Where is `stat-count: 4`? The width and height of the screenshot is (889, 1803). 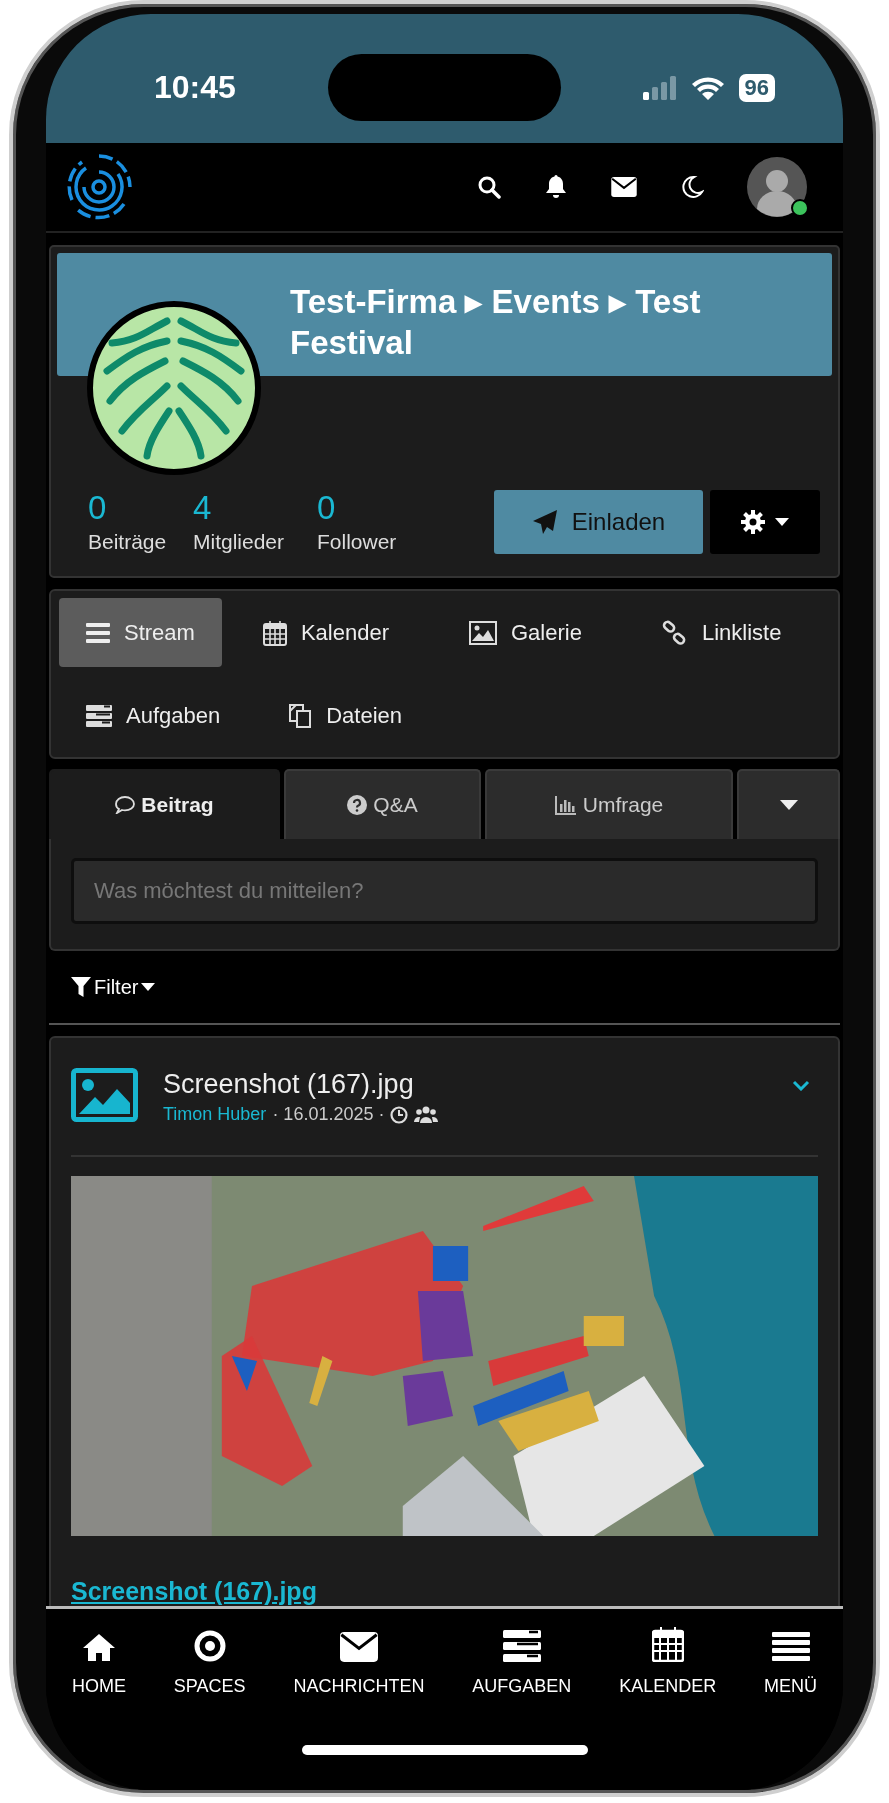 stat-count: 4 is located at coordinates (203, 508).